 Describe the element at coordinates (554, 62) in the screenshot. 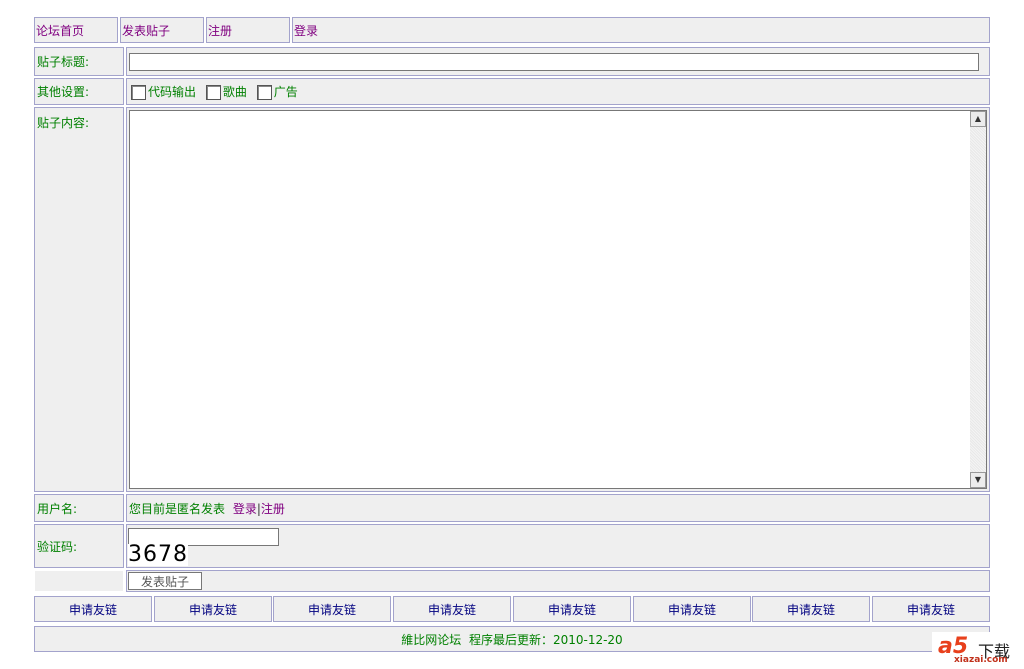

I see `title-input` at that location.